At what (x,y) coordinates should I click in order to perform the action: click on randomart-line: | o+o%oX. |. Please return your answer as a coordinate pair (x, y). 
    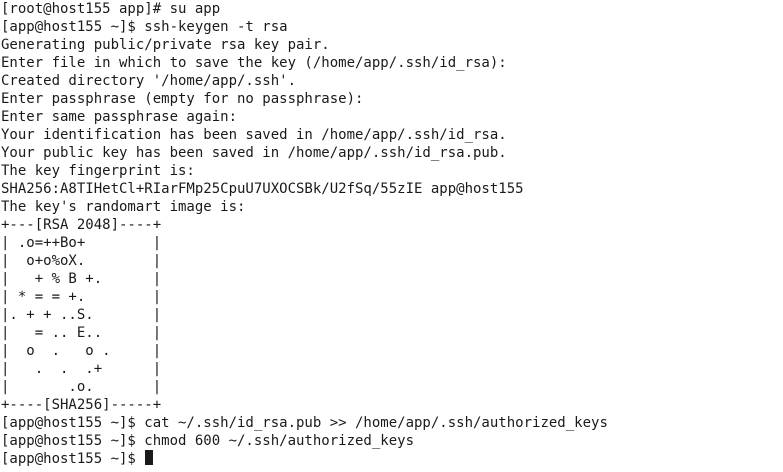
    Looking at the image, I should click on (81, 261).